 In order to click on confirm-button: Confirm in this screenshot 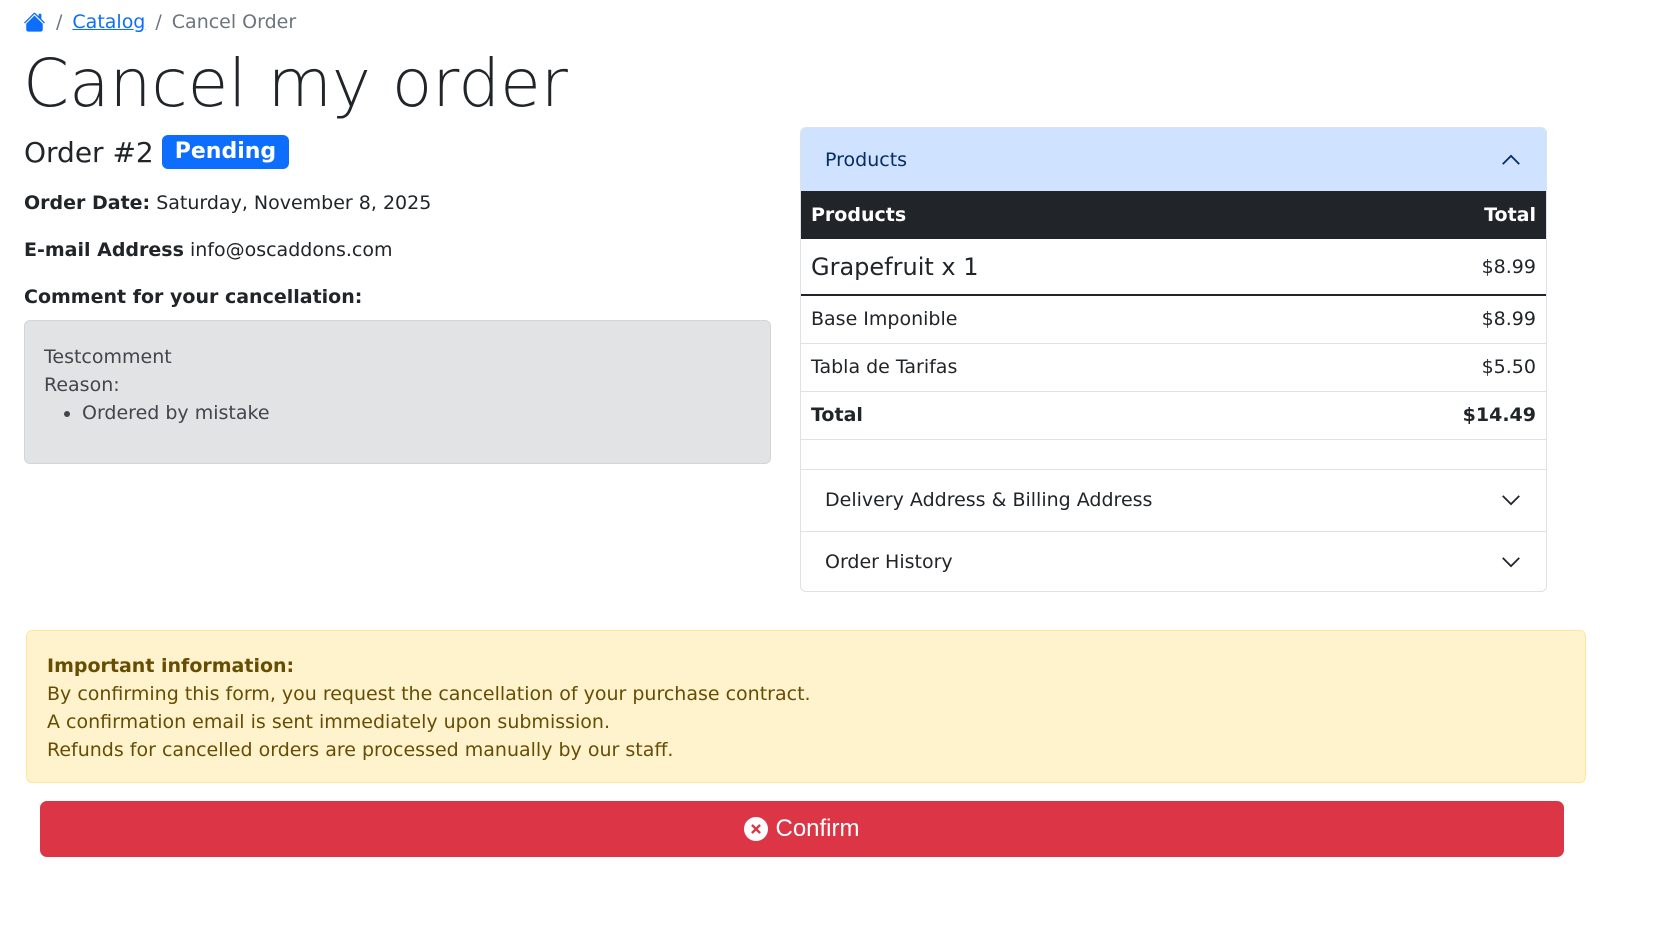, I will do `click(802, 829)`.